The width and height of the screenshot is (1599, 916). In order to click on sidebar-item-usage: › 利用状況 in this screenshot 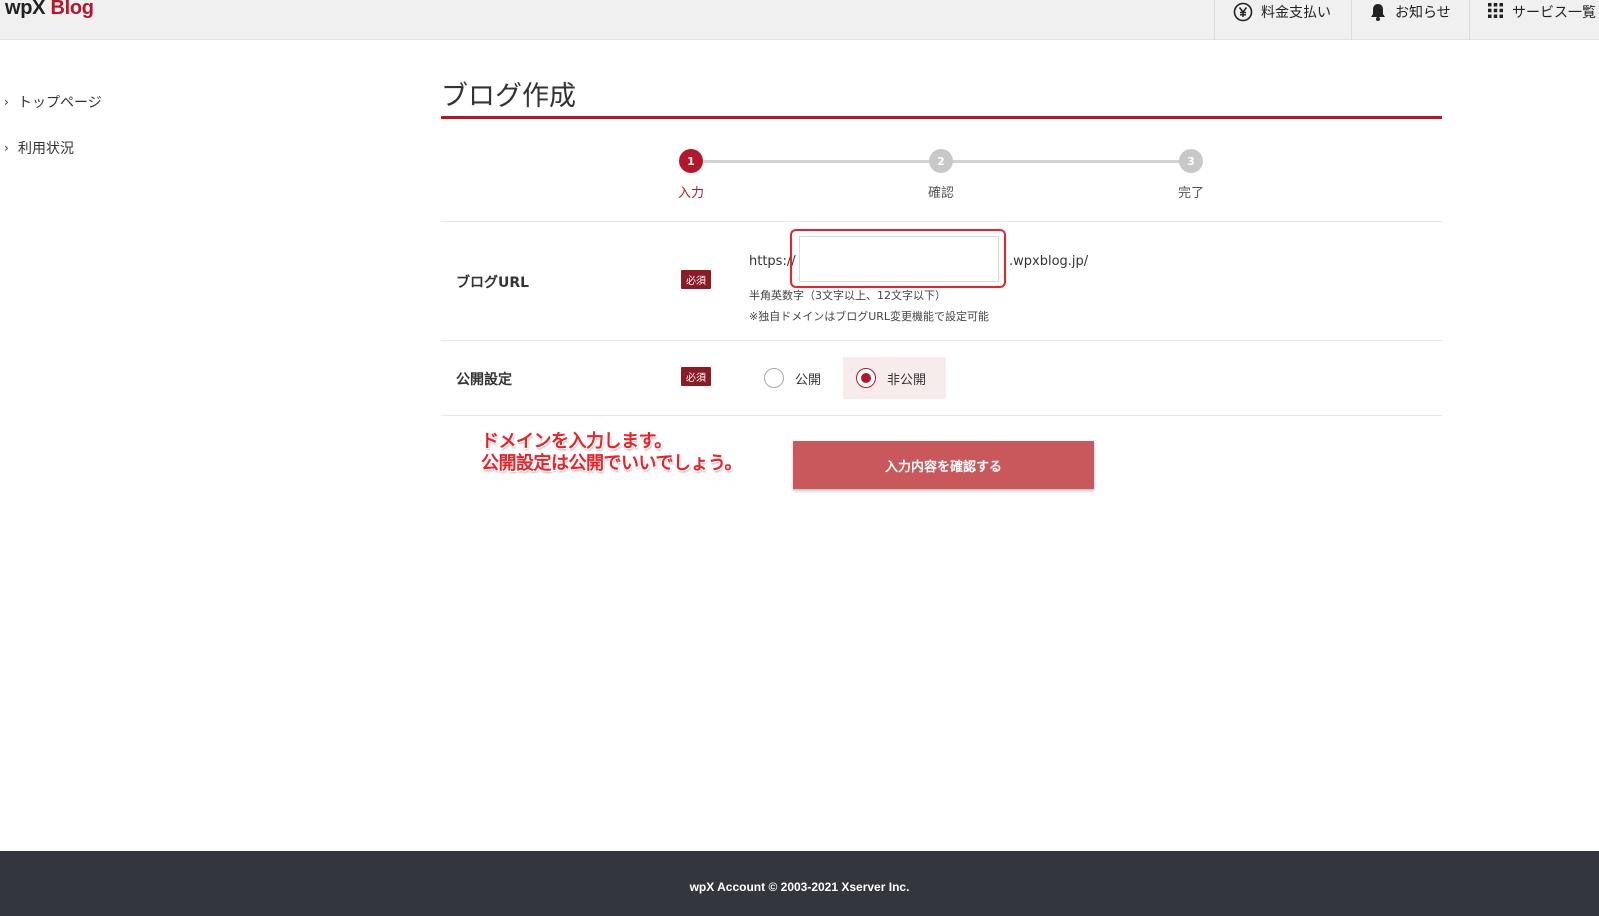, I will do `click(39, 148)`.